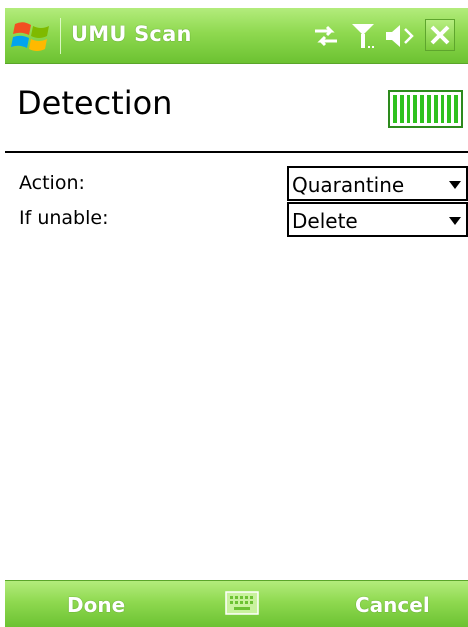  What do you see at coordinates (236, 36) in the screenshot?
I see `title-bar: UMU Scan` at bounding box center [236, 36].